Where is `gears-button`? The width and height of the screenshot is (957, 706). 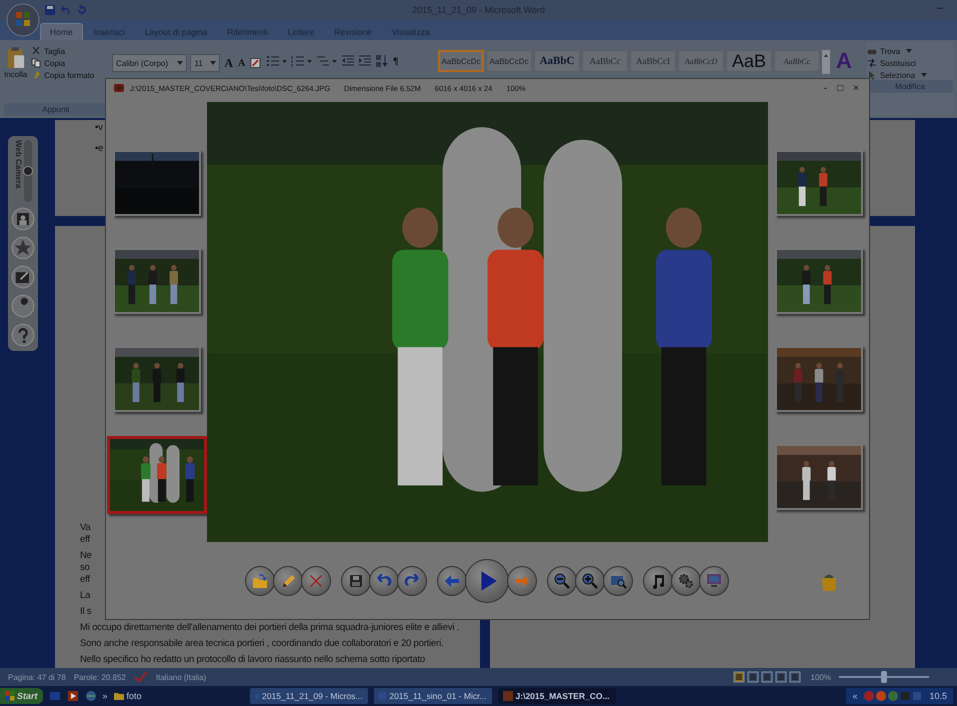
gears-button is located at coordinates (686, 581).